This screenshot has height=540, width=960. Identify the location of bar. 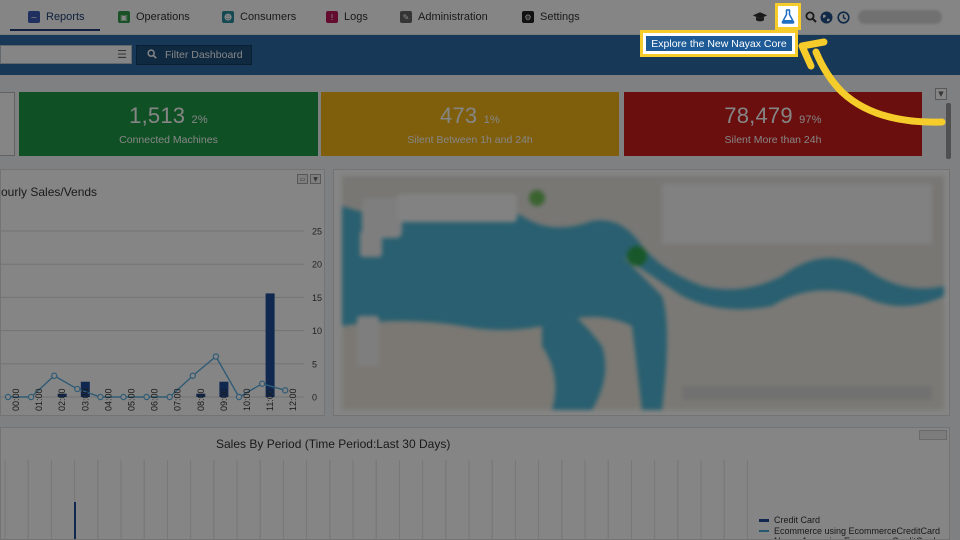
(270, 345).